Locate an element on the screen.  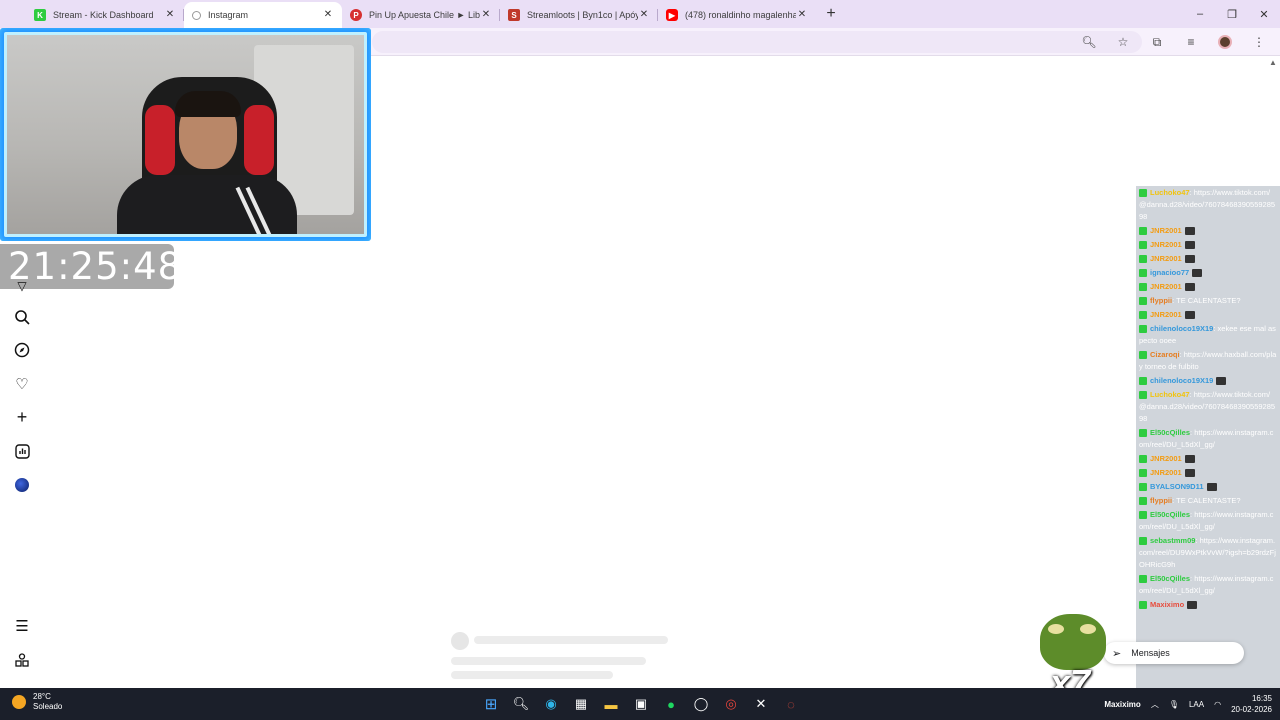
chat-username: ignacioo77 is located at coordinates (1169, 272).